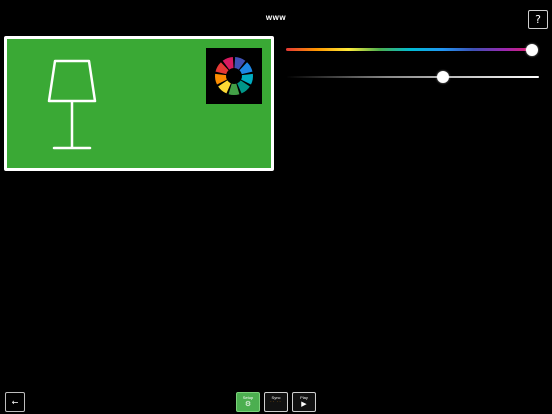 The width and height of the screenshot is (552, 414). I want to click on help-button: ?, so click(538, 19).